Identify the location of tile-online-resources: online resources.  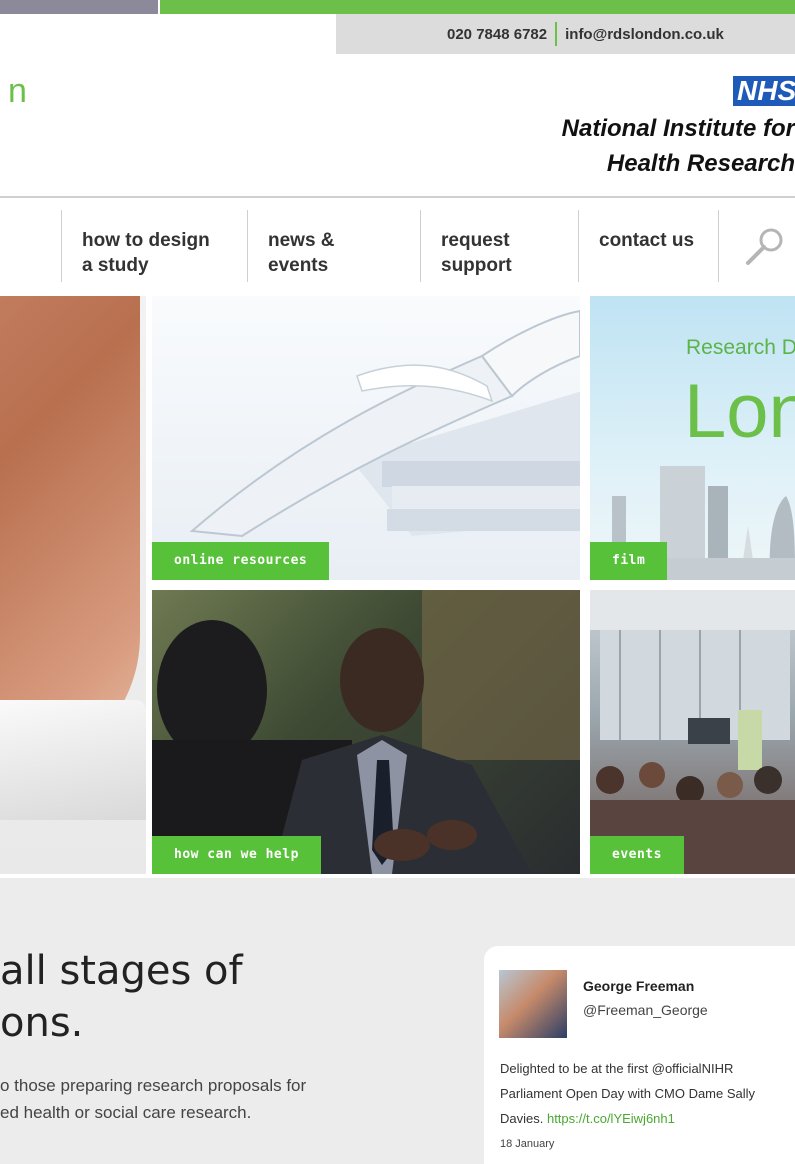
(366, 438).